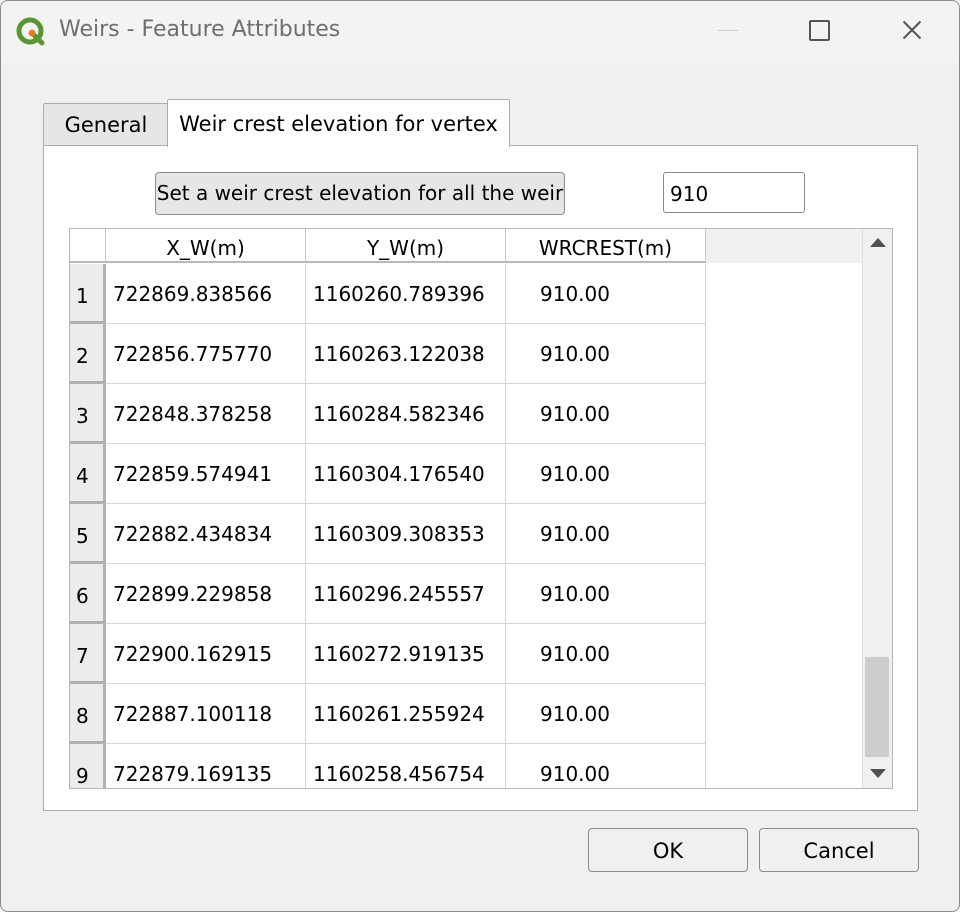  I want to click on scroll-down-arrow-icon, so click(878, 773).